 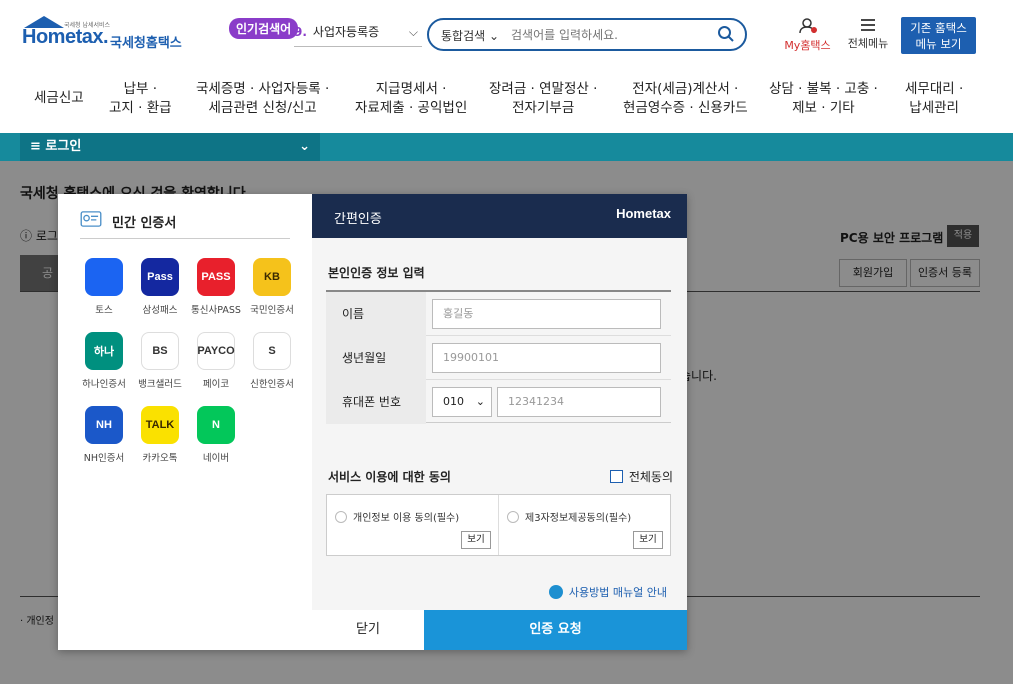 I want to click on old-menu-line2: 메뉴 보기, so click(x=938, y=44).